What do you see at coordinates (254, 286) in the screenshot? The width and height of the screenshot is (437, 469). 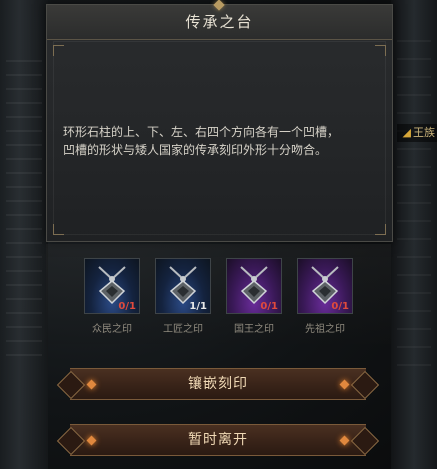 I see `seal-slot-king: 0/1` at bounding box center [254, 286].